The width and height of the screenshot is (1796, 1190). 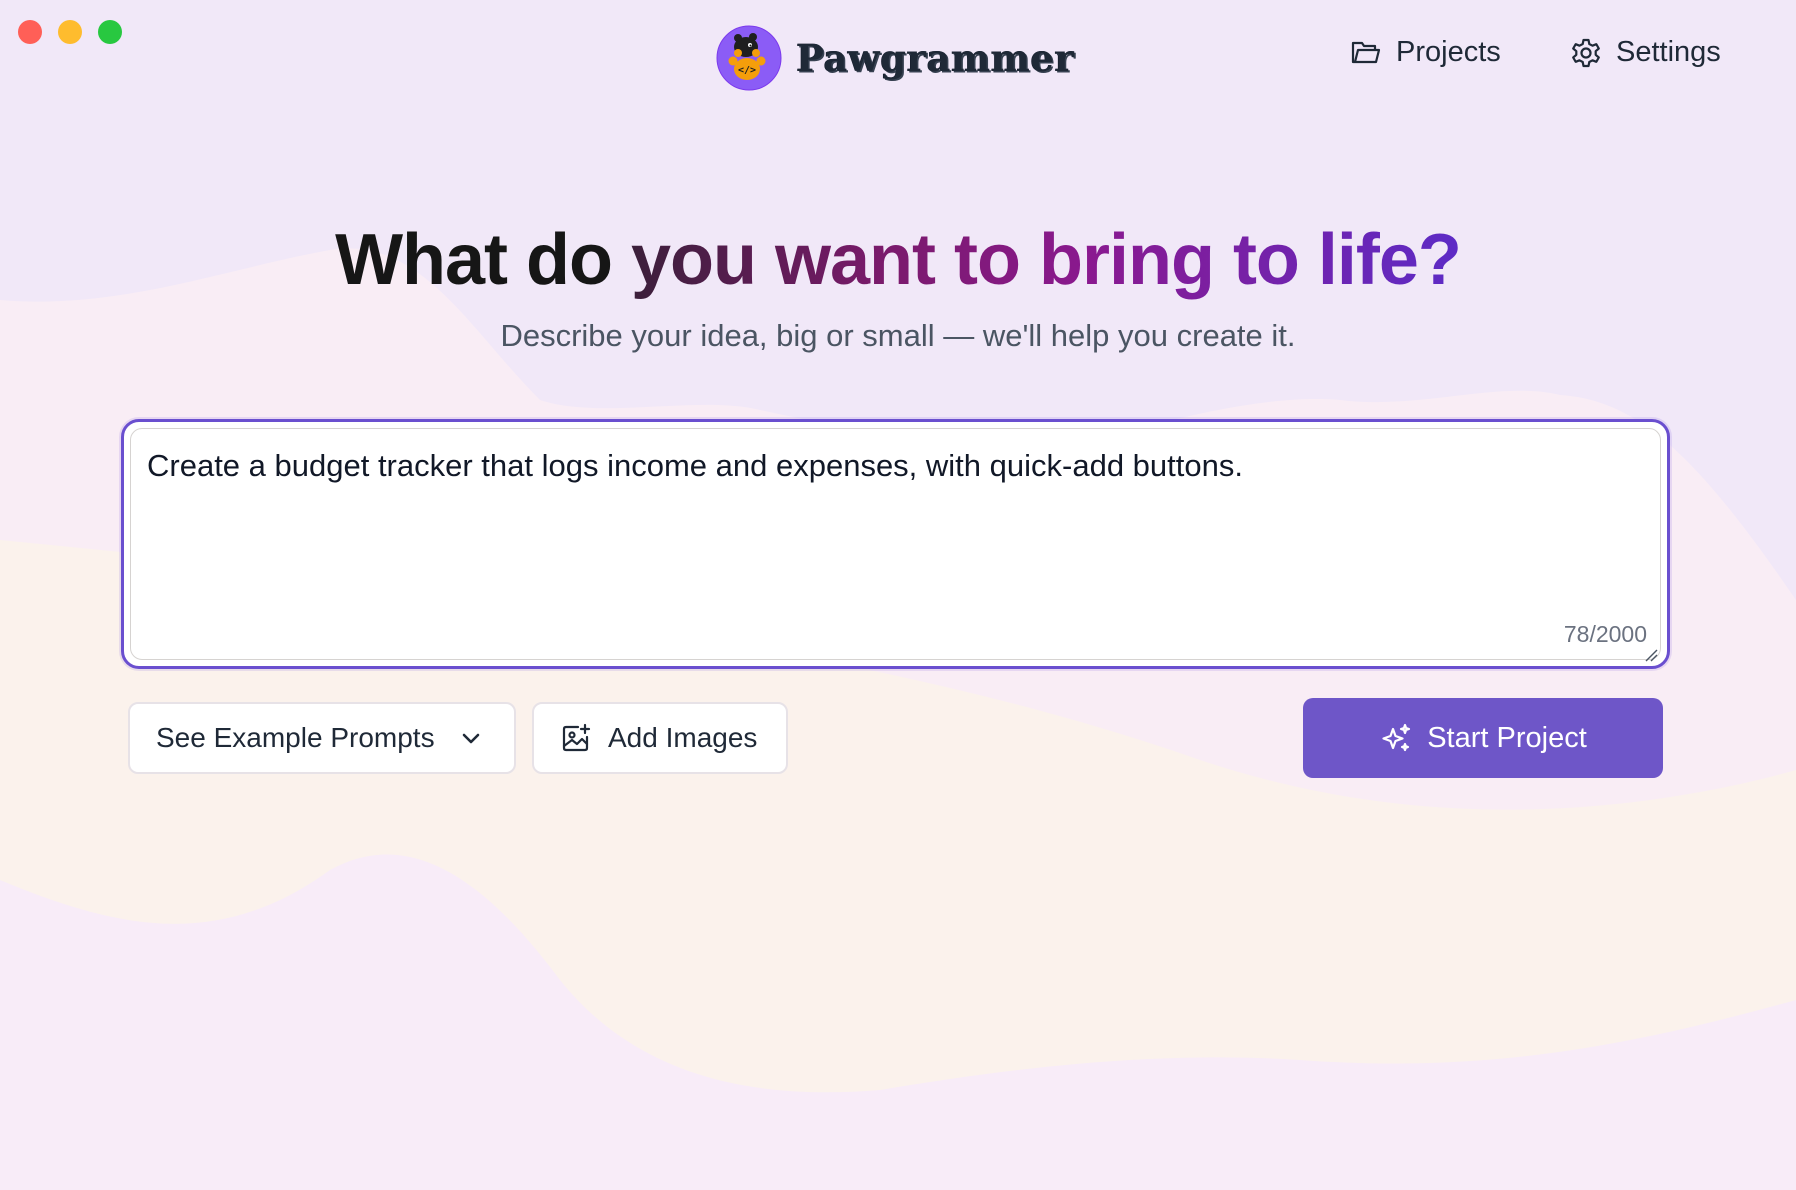 What do you see at coordinates (110, 32) in the screenshot?
I see `zoom-window-button` at bounding box center [110, 32].